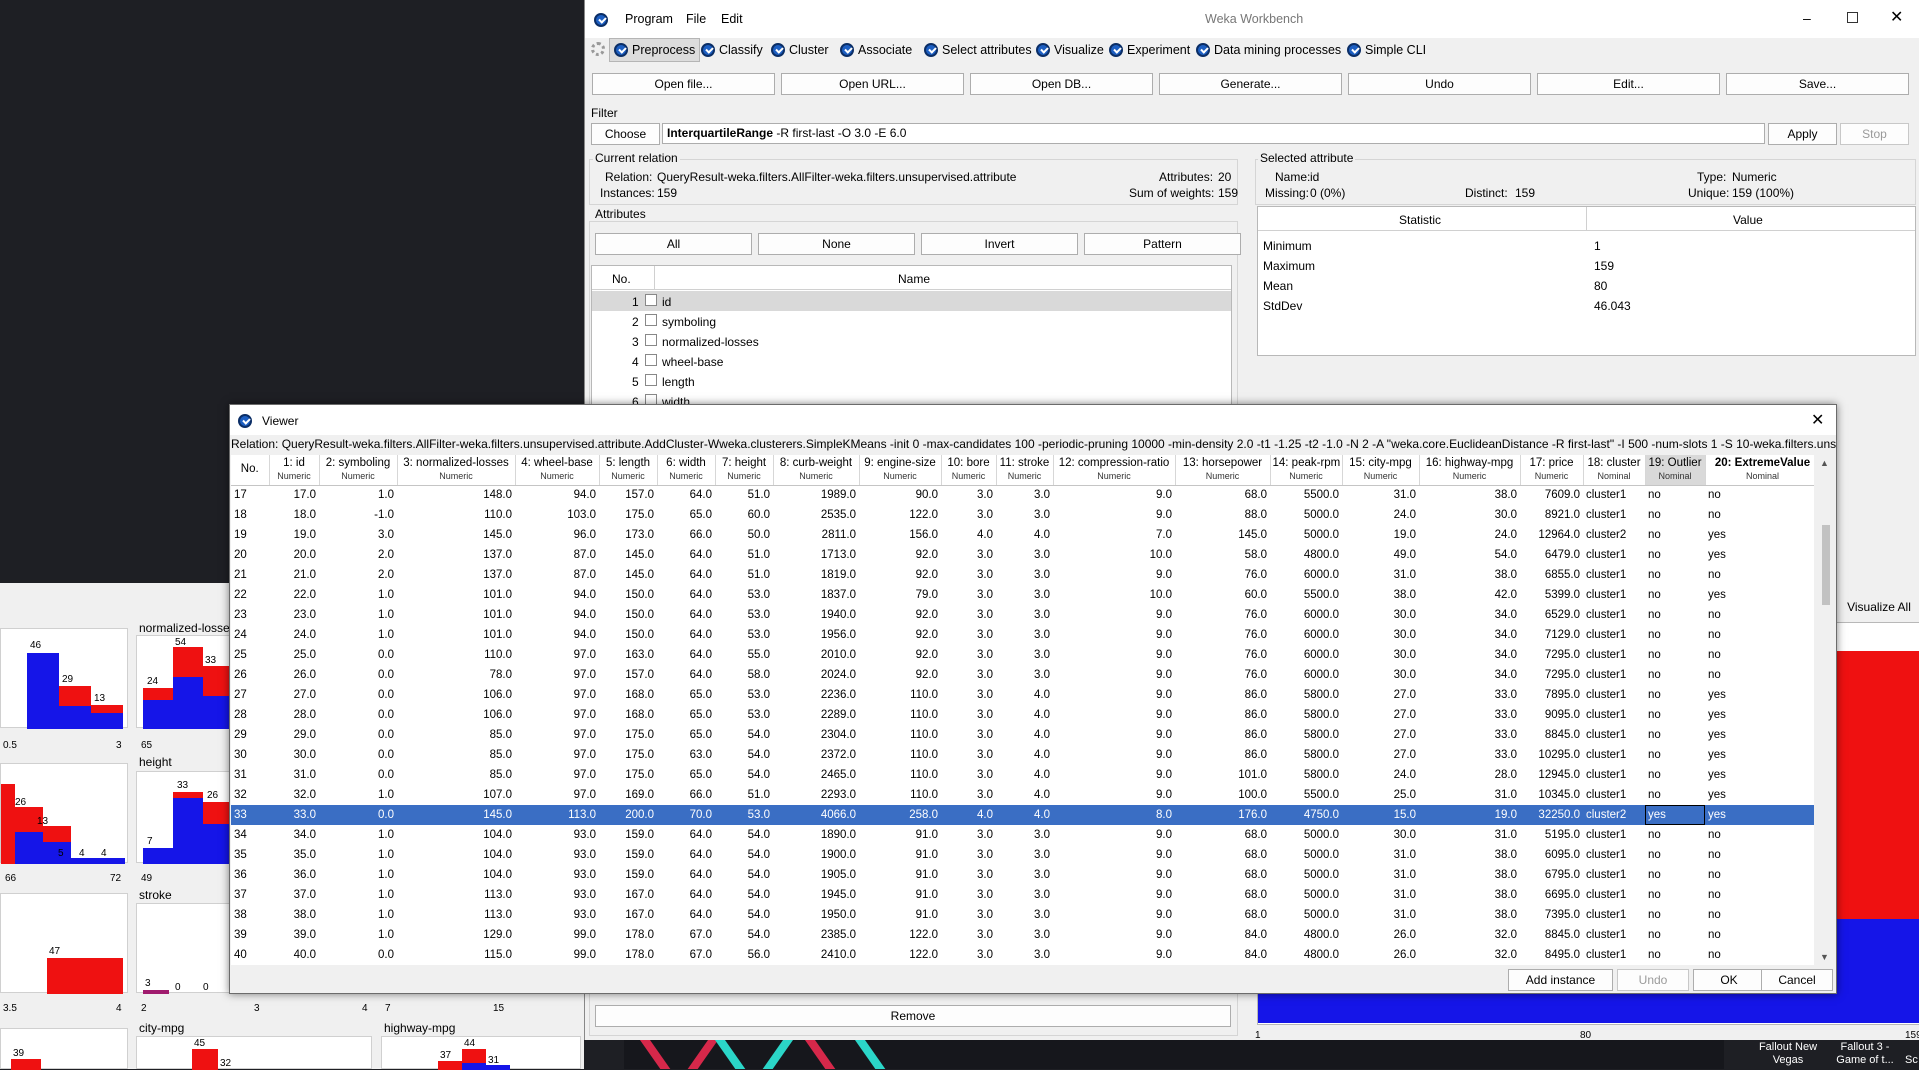  I want to click on table-cell: 1837.0, so click(816, 595).